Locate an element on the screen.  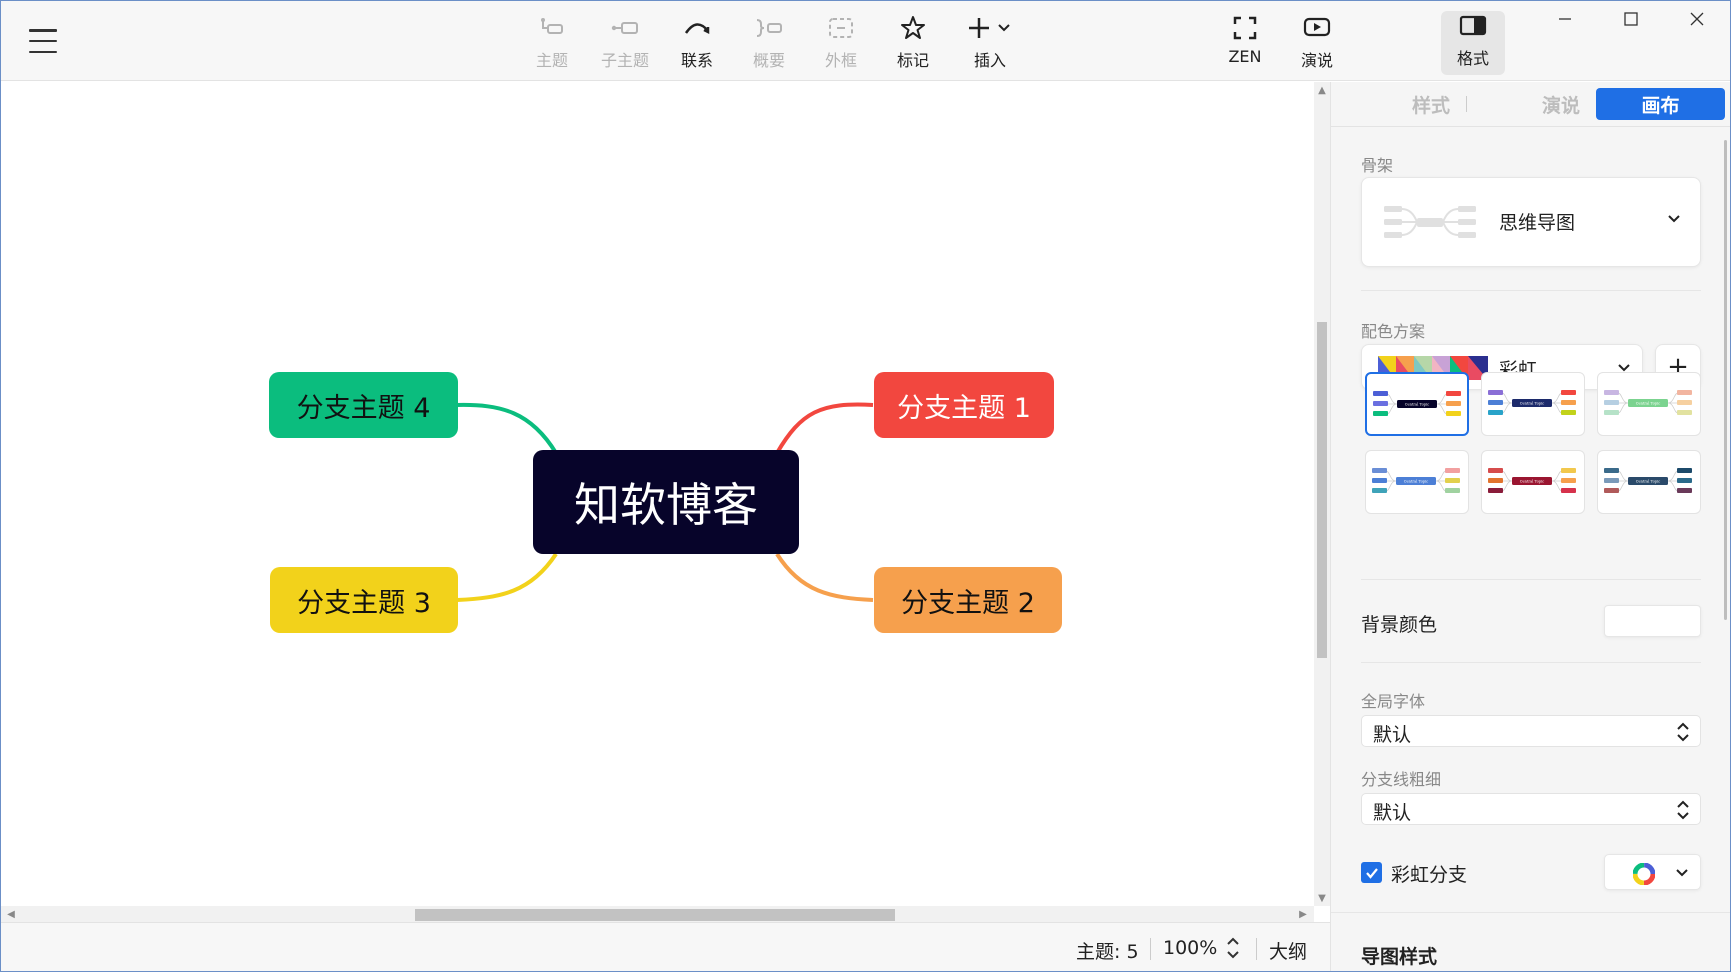
panel-scrollbar is located at coordinates (1725, 380).